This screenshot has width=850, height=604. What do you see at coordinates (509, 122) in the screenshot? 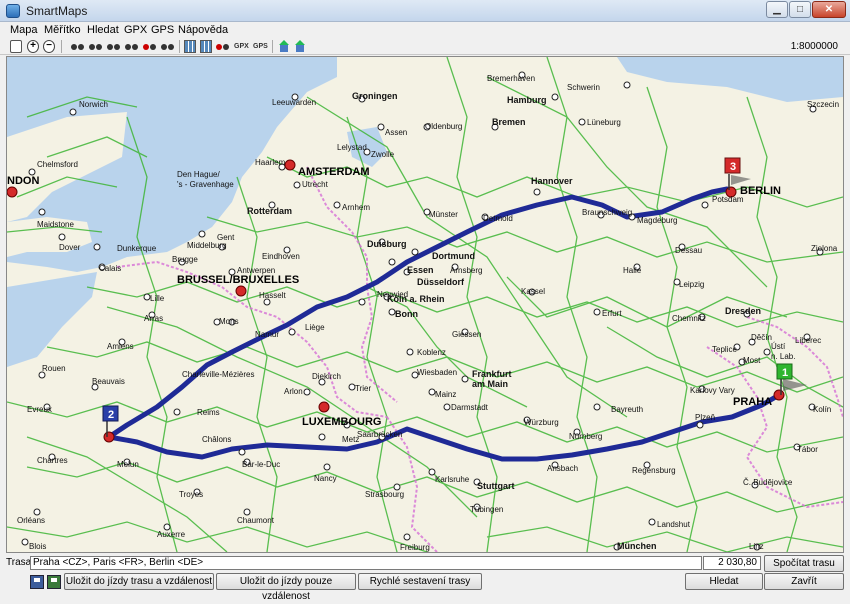
I see `svg-text: Bremen` at bounding box center [509, 122].